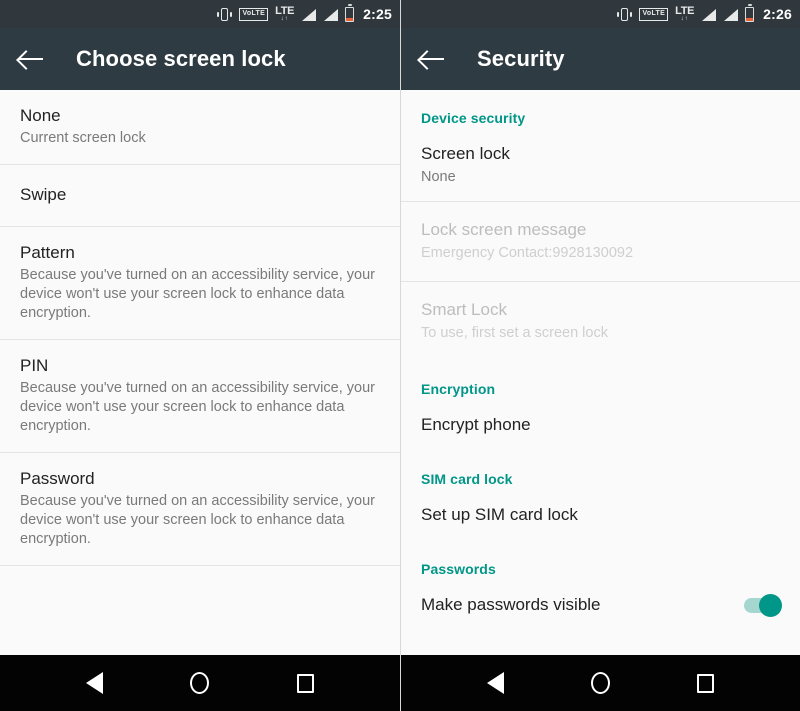 The image size is (800, 711). I want to click on right-status-icons: VoLTE LTE ↓↑, so click(686, 14).